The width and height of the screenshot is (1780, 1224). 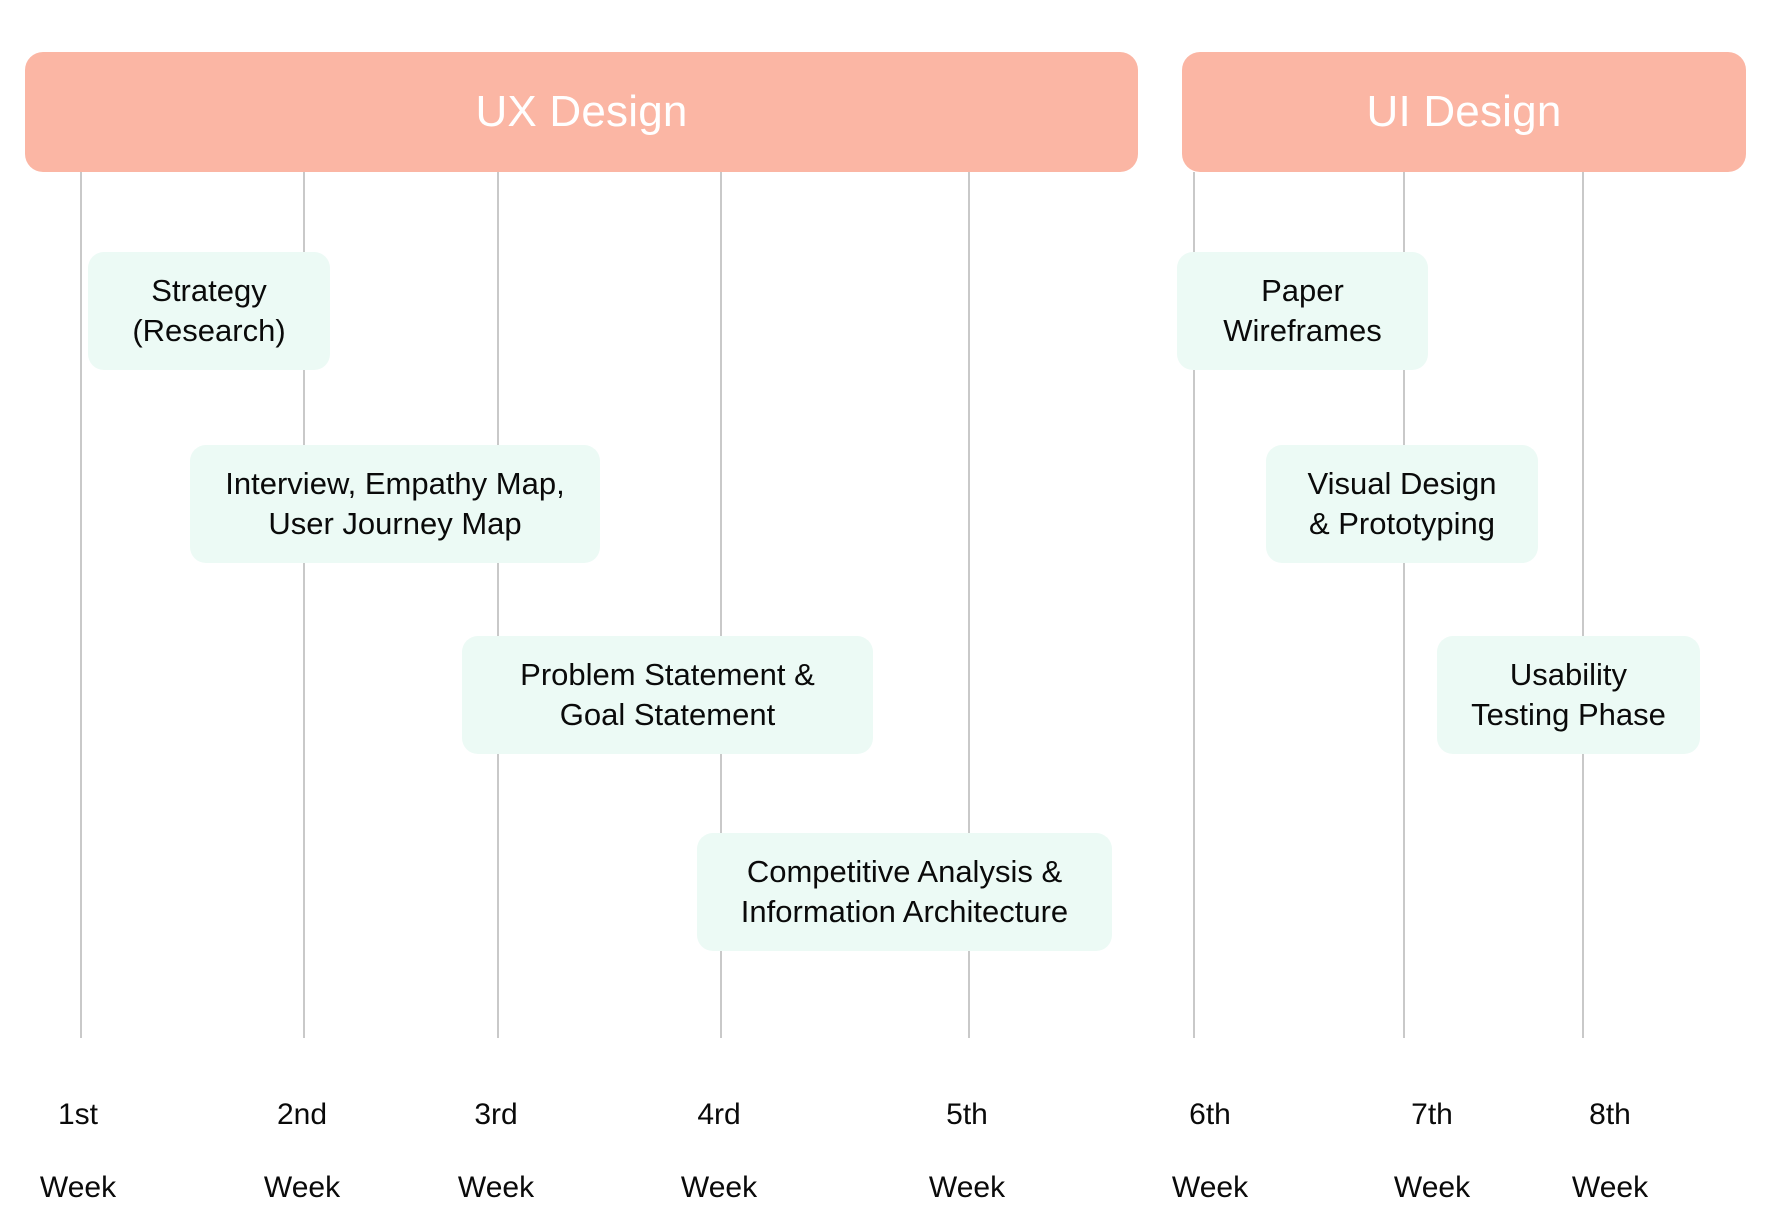 I want to click on week-label-2-word: Week, so click(x=302, y=1187).